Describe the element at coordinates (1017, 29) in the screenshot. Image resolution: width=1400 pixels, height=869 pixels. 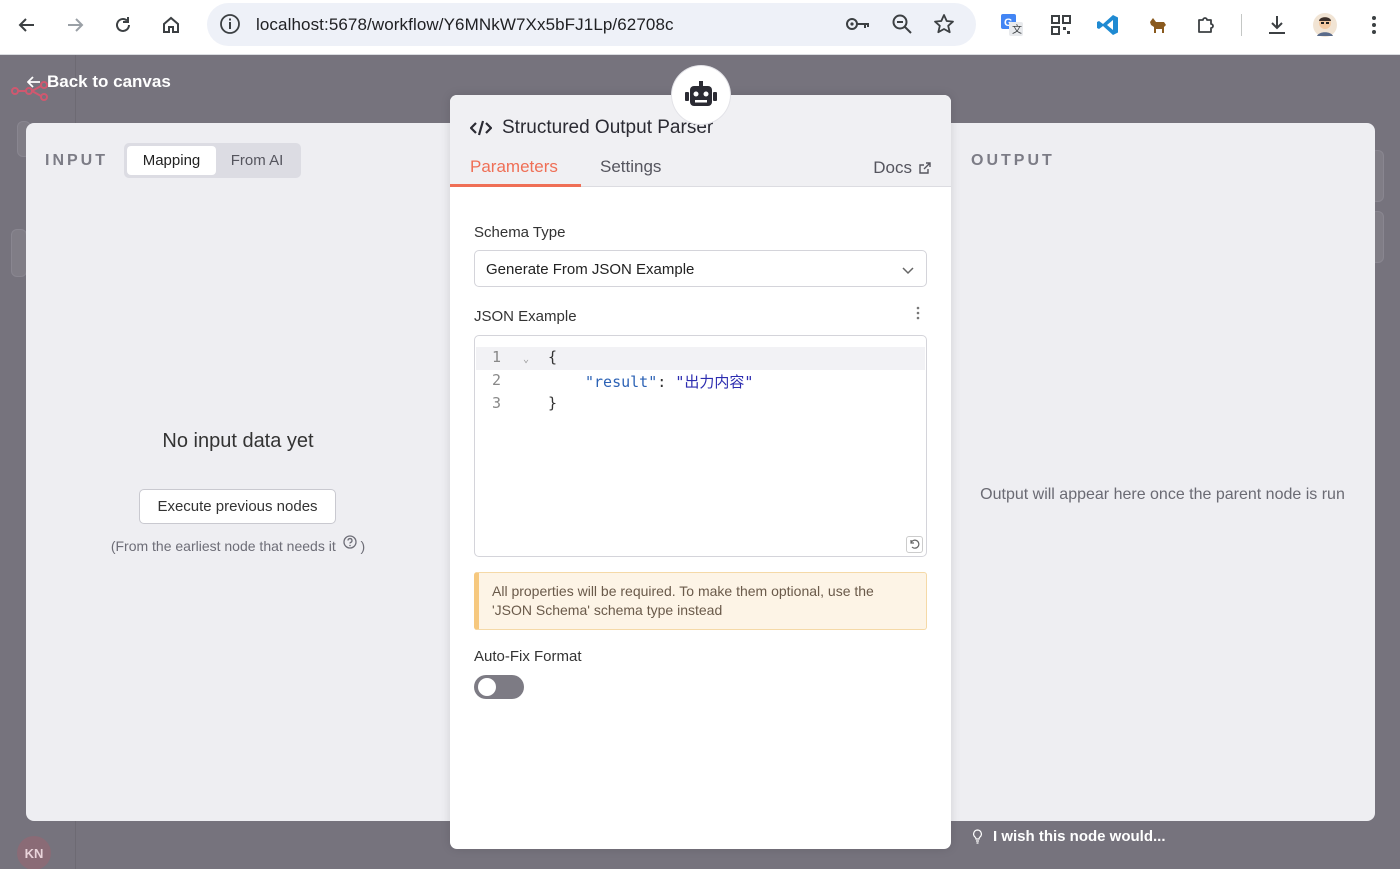
I see `svg-text: 文` at that location.